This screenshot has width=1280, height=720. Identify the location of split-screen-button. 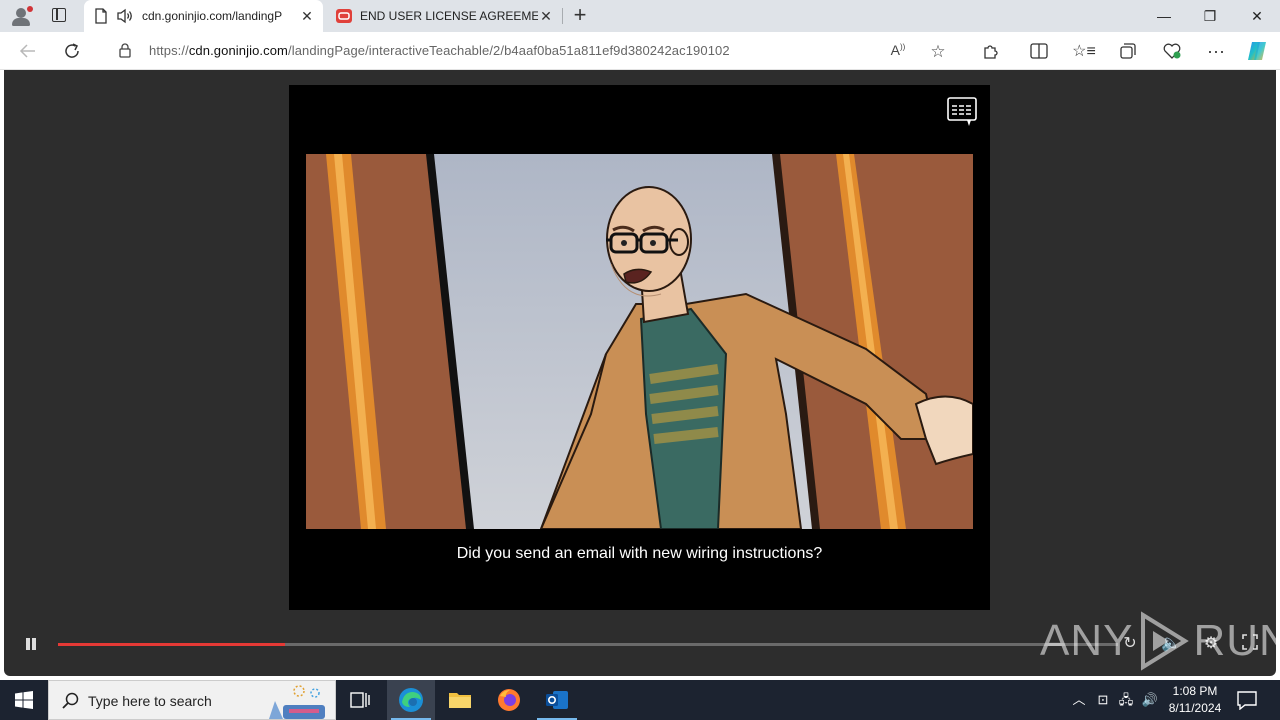
(1039, 51).